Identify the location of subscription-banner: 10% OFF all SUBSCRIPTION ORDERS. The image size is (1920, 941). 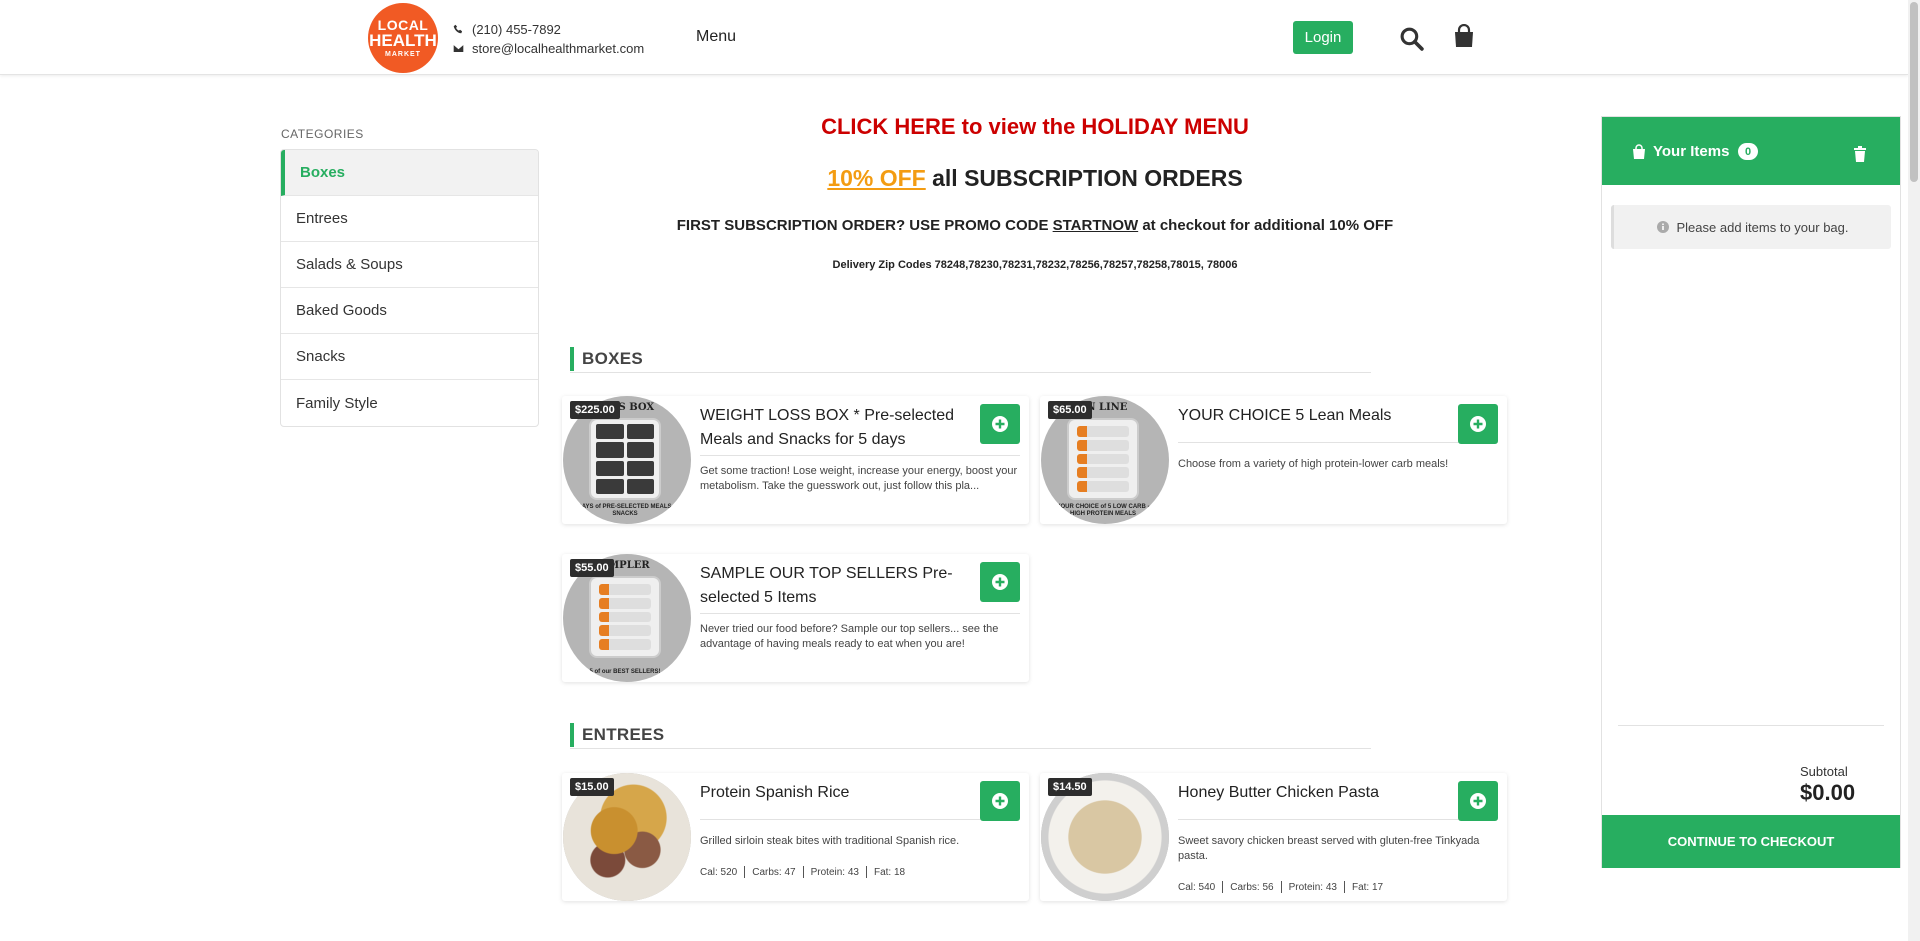
(1035, 178).